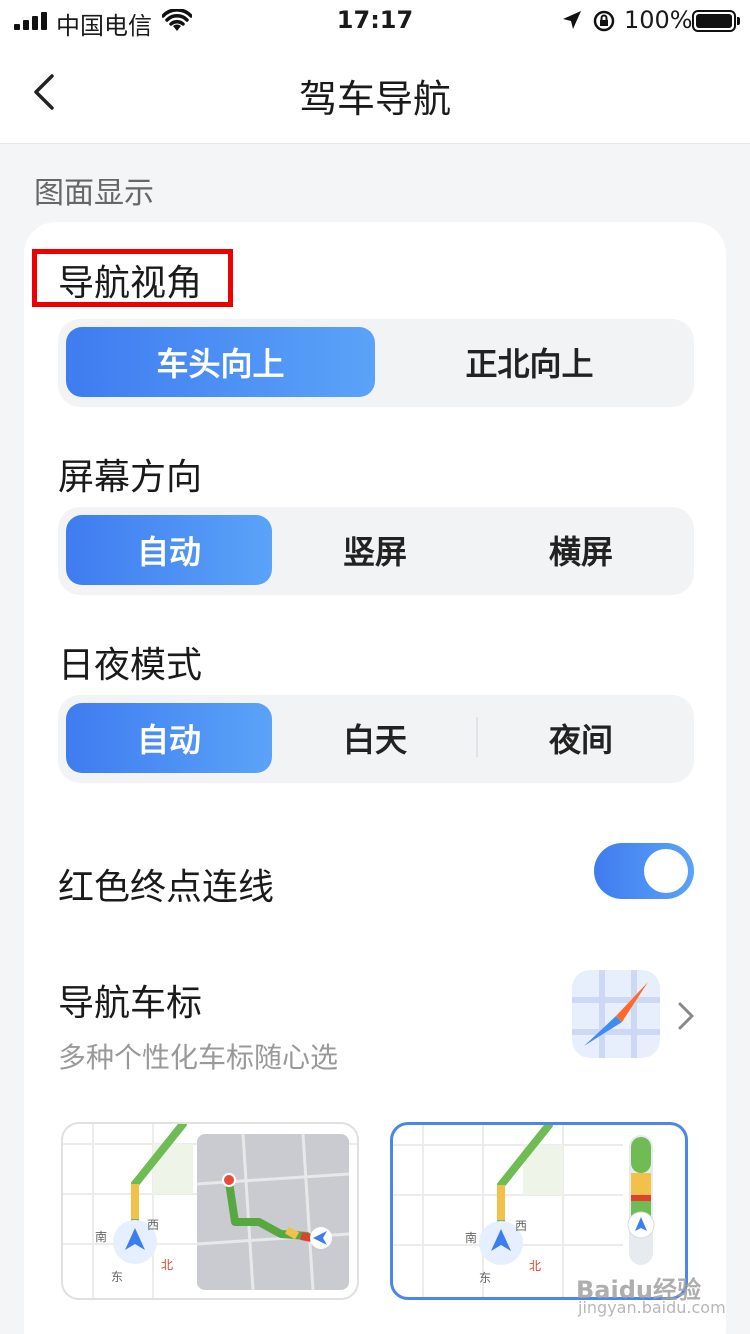  What do you see at coordinates (198, 1057) in the screenshot?
I see `car-marker-subtitle: 多种个性化车标随心选` at bounding box center [198, 1057].